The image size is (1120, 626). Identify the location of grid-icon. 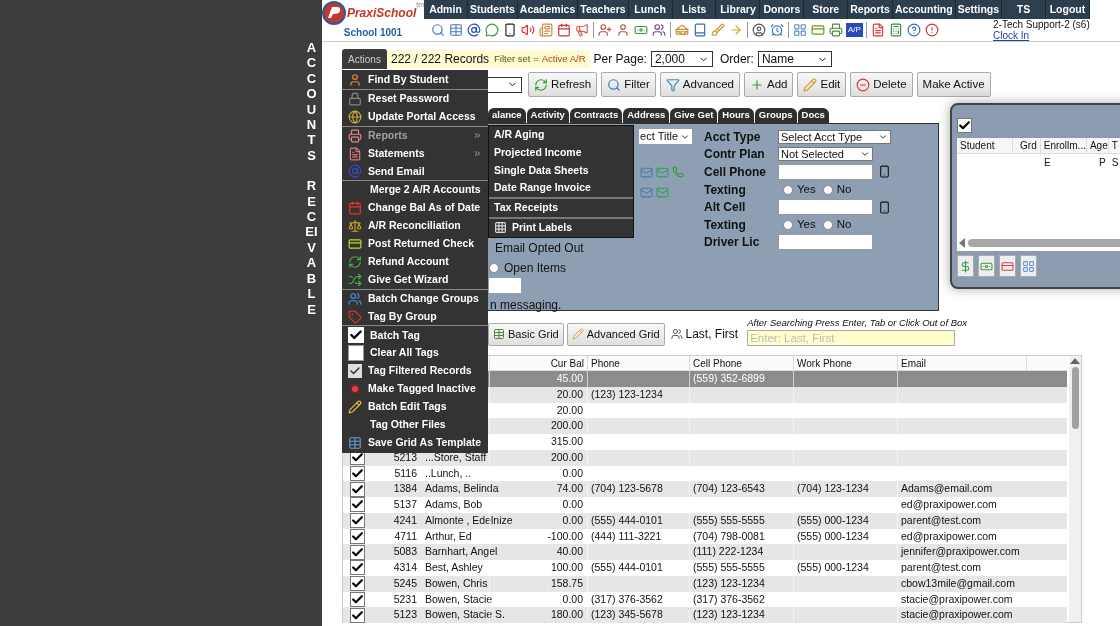
(800, 30).